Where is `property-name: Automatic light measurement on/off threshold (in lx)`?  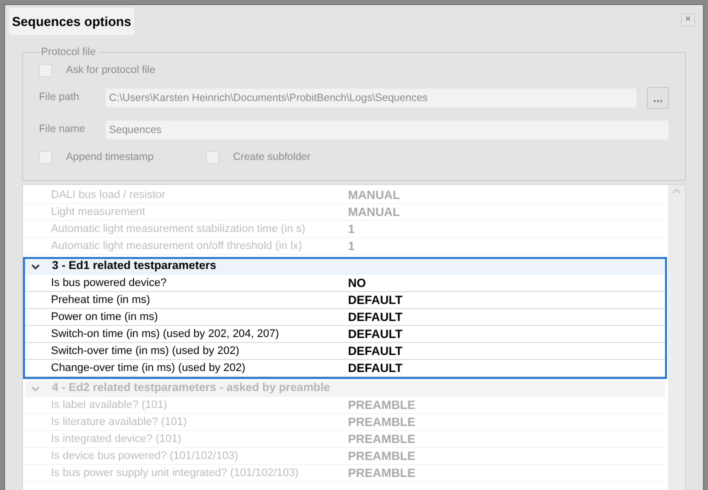
property-name: Automatic light measurement on/off threshold (in lx) is located at coordinates (177, 246).